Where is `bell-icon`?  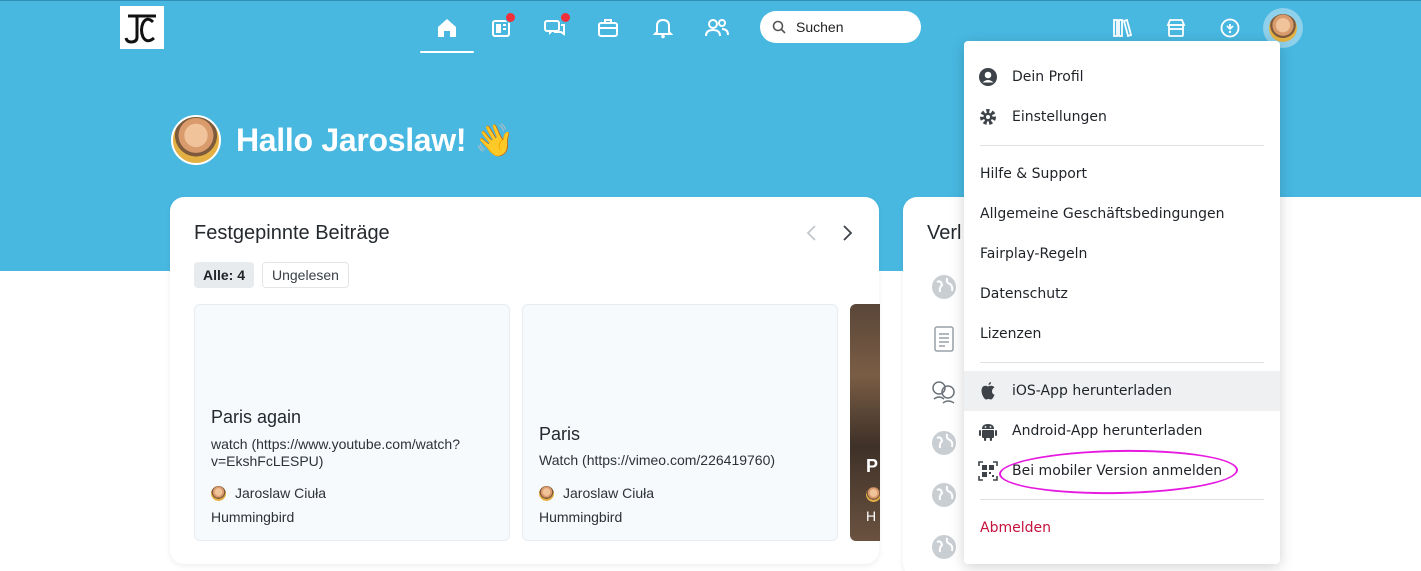 bell-icon is located at coordinates (663, 28).